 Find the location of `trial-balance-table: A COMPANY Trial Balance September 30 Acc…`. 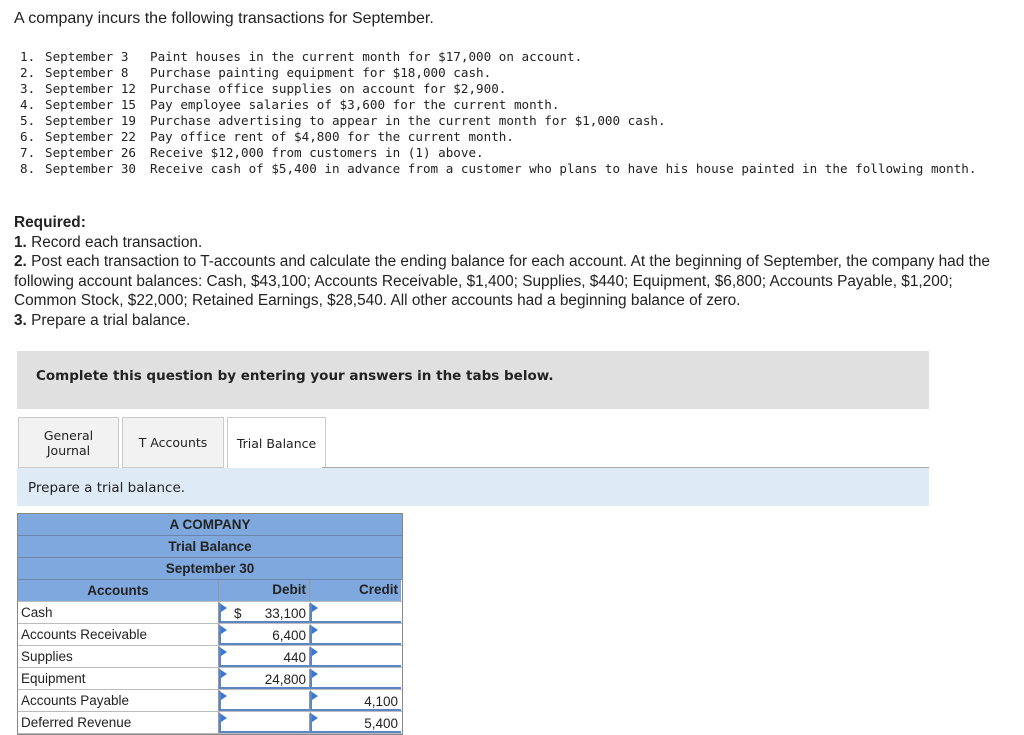

trial-balance-table: A COMPANY Trial Balance September 30 Acc… is located at coordinates (210, 624).